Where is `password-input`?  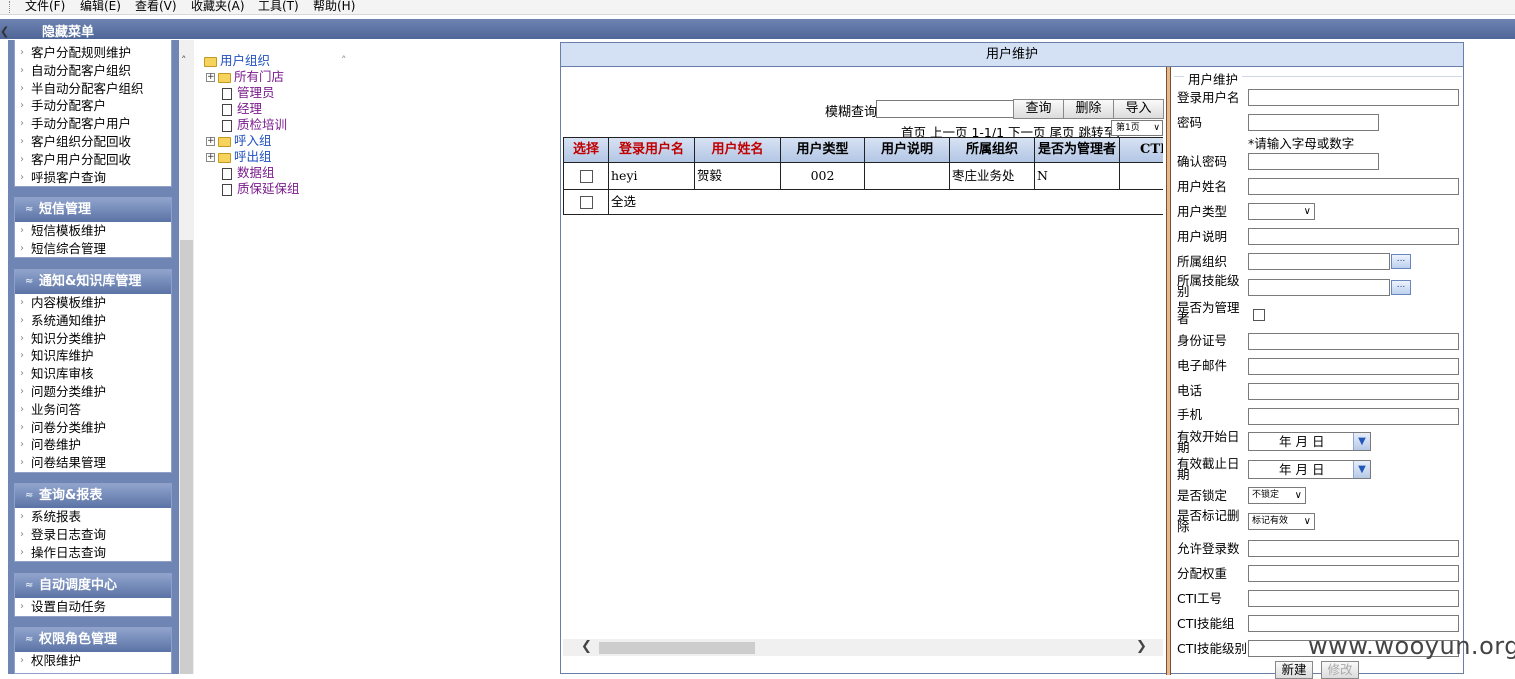 password-input is located at coordinates (1313, 122).